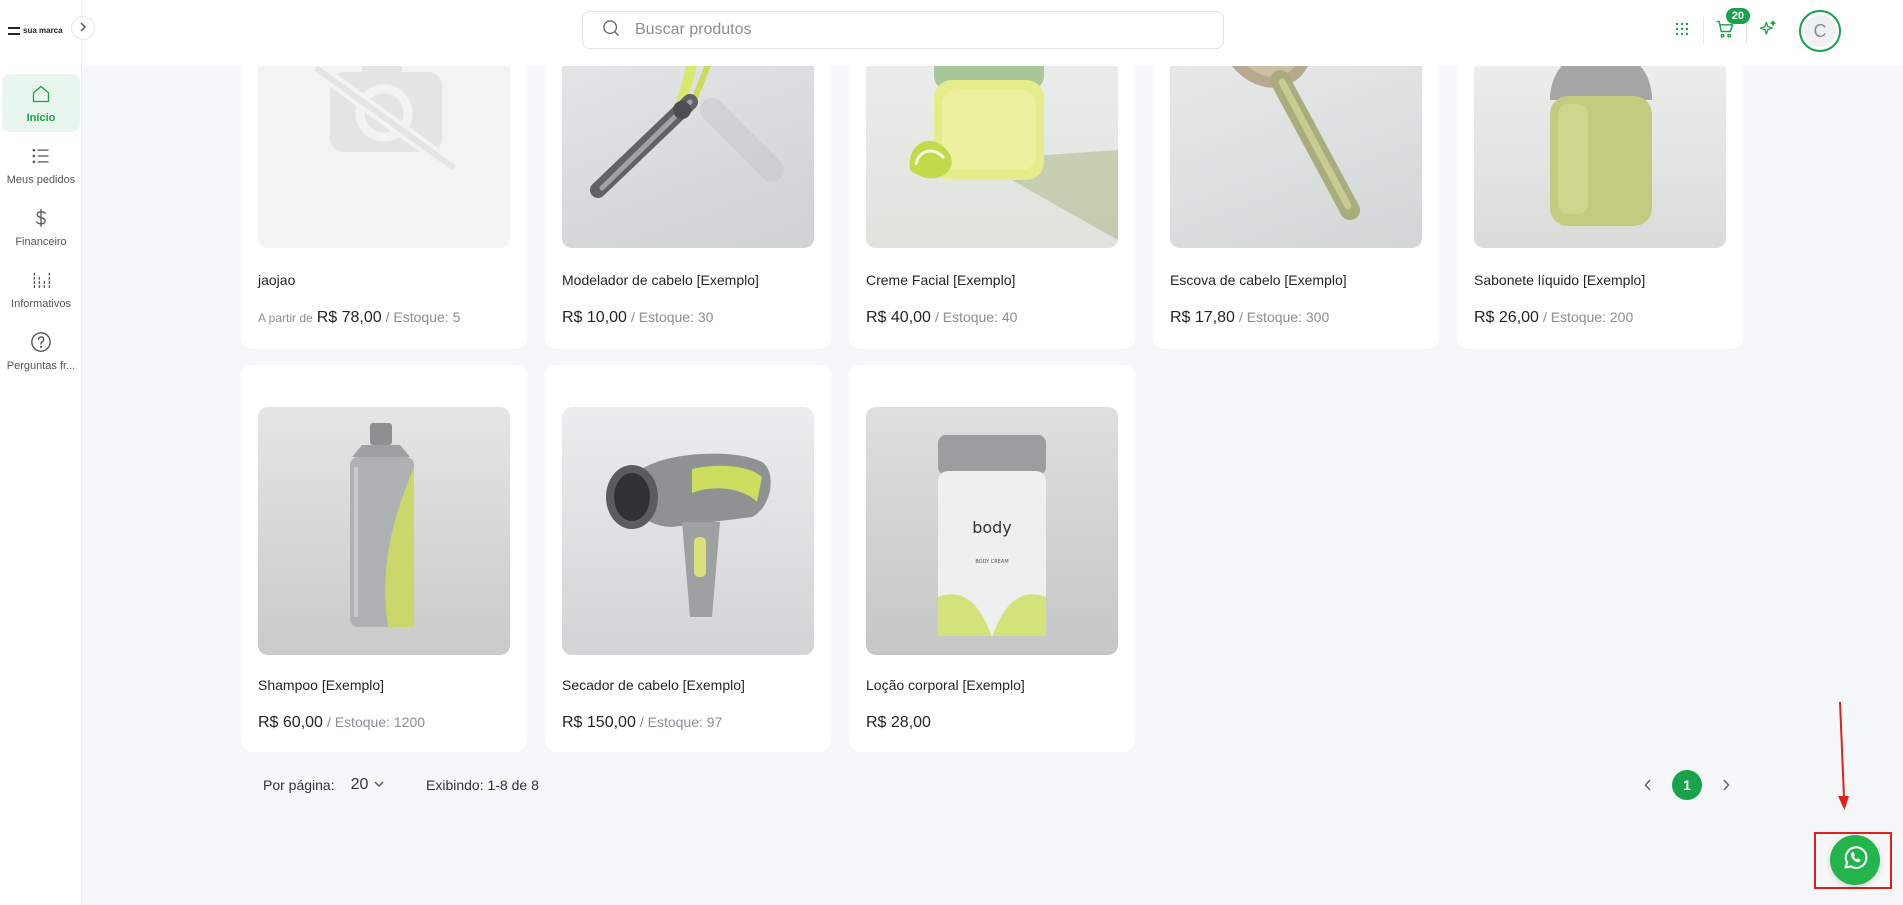  Describe the element at coordinates (660, 280) in the screenshot. I see `product-name: Modelador de cabelo [Exemplo]` at that location.